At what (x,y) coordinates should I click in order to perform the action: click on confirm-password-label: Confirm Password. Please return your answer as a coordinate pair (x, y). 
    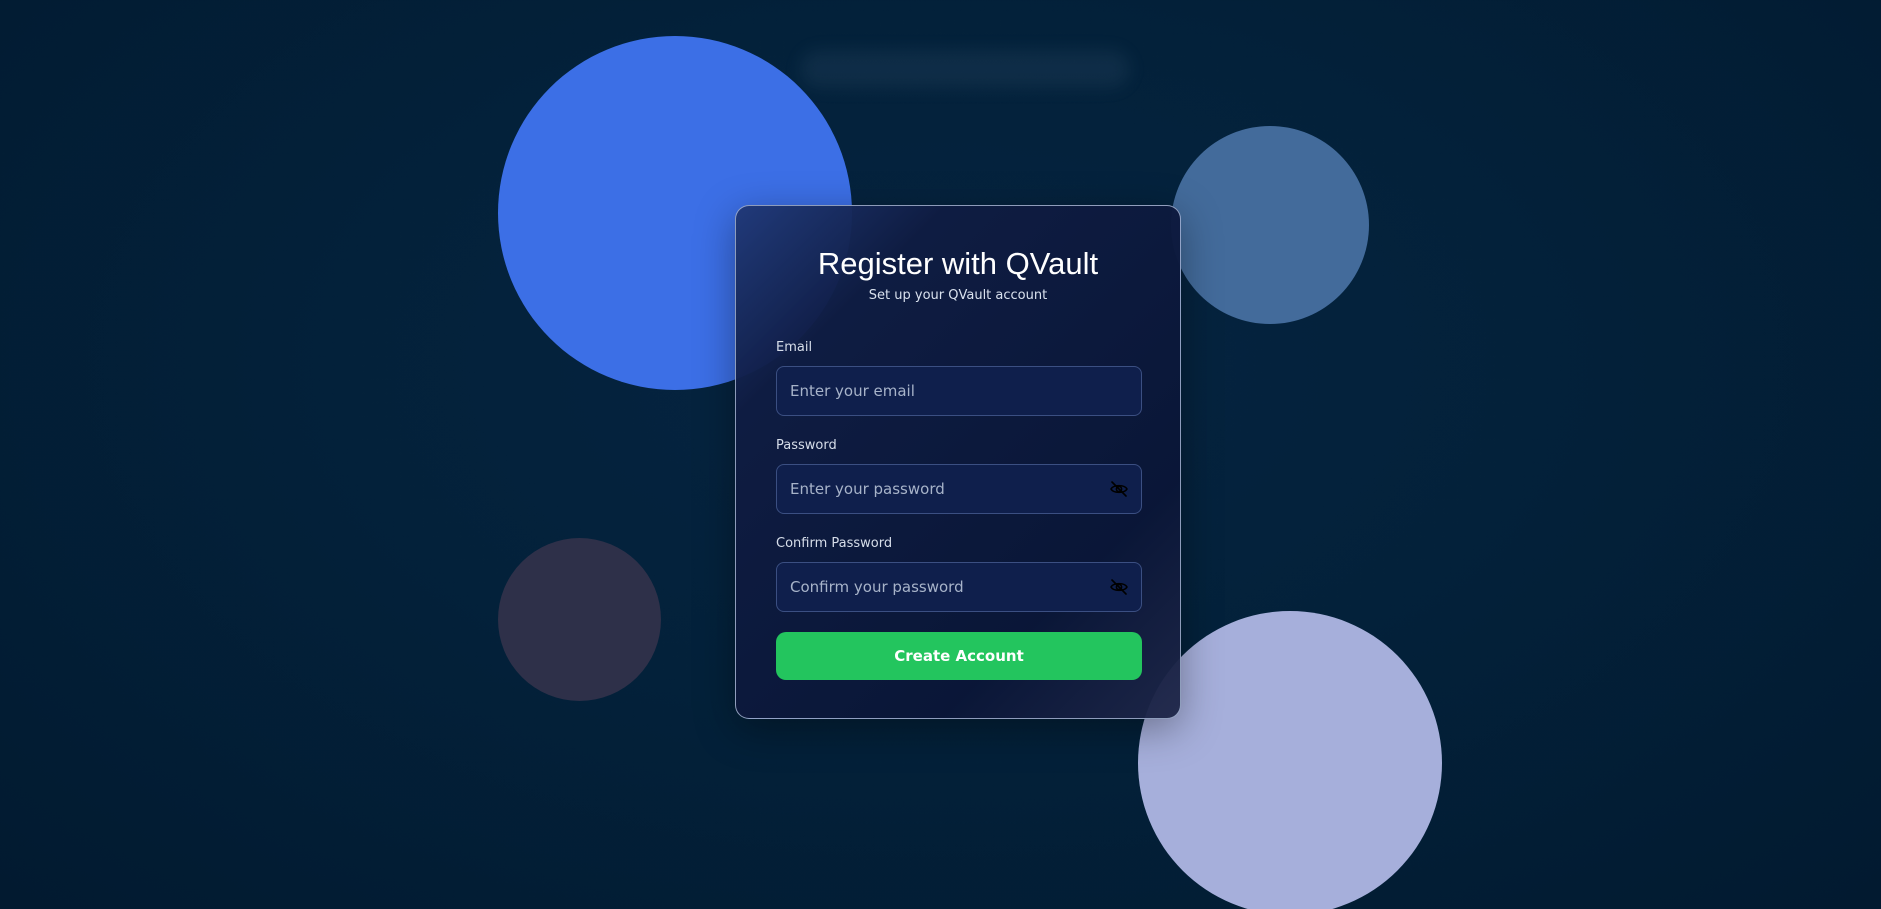
    Looking at the image, I should click on (834, 543).